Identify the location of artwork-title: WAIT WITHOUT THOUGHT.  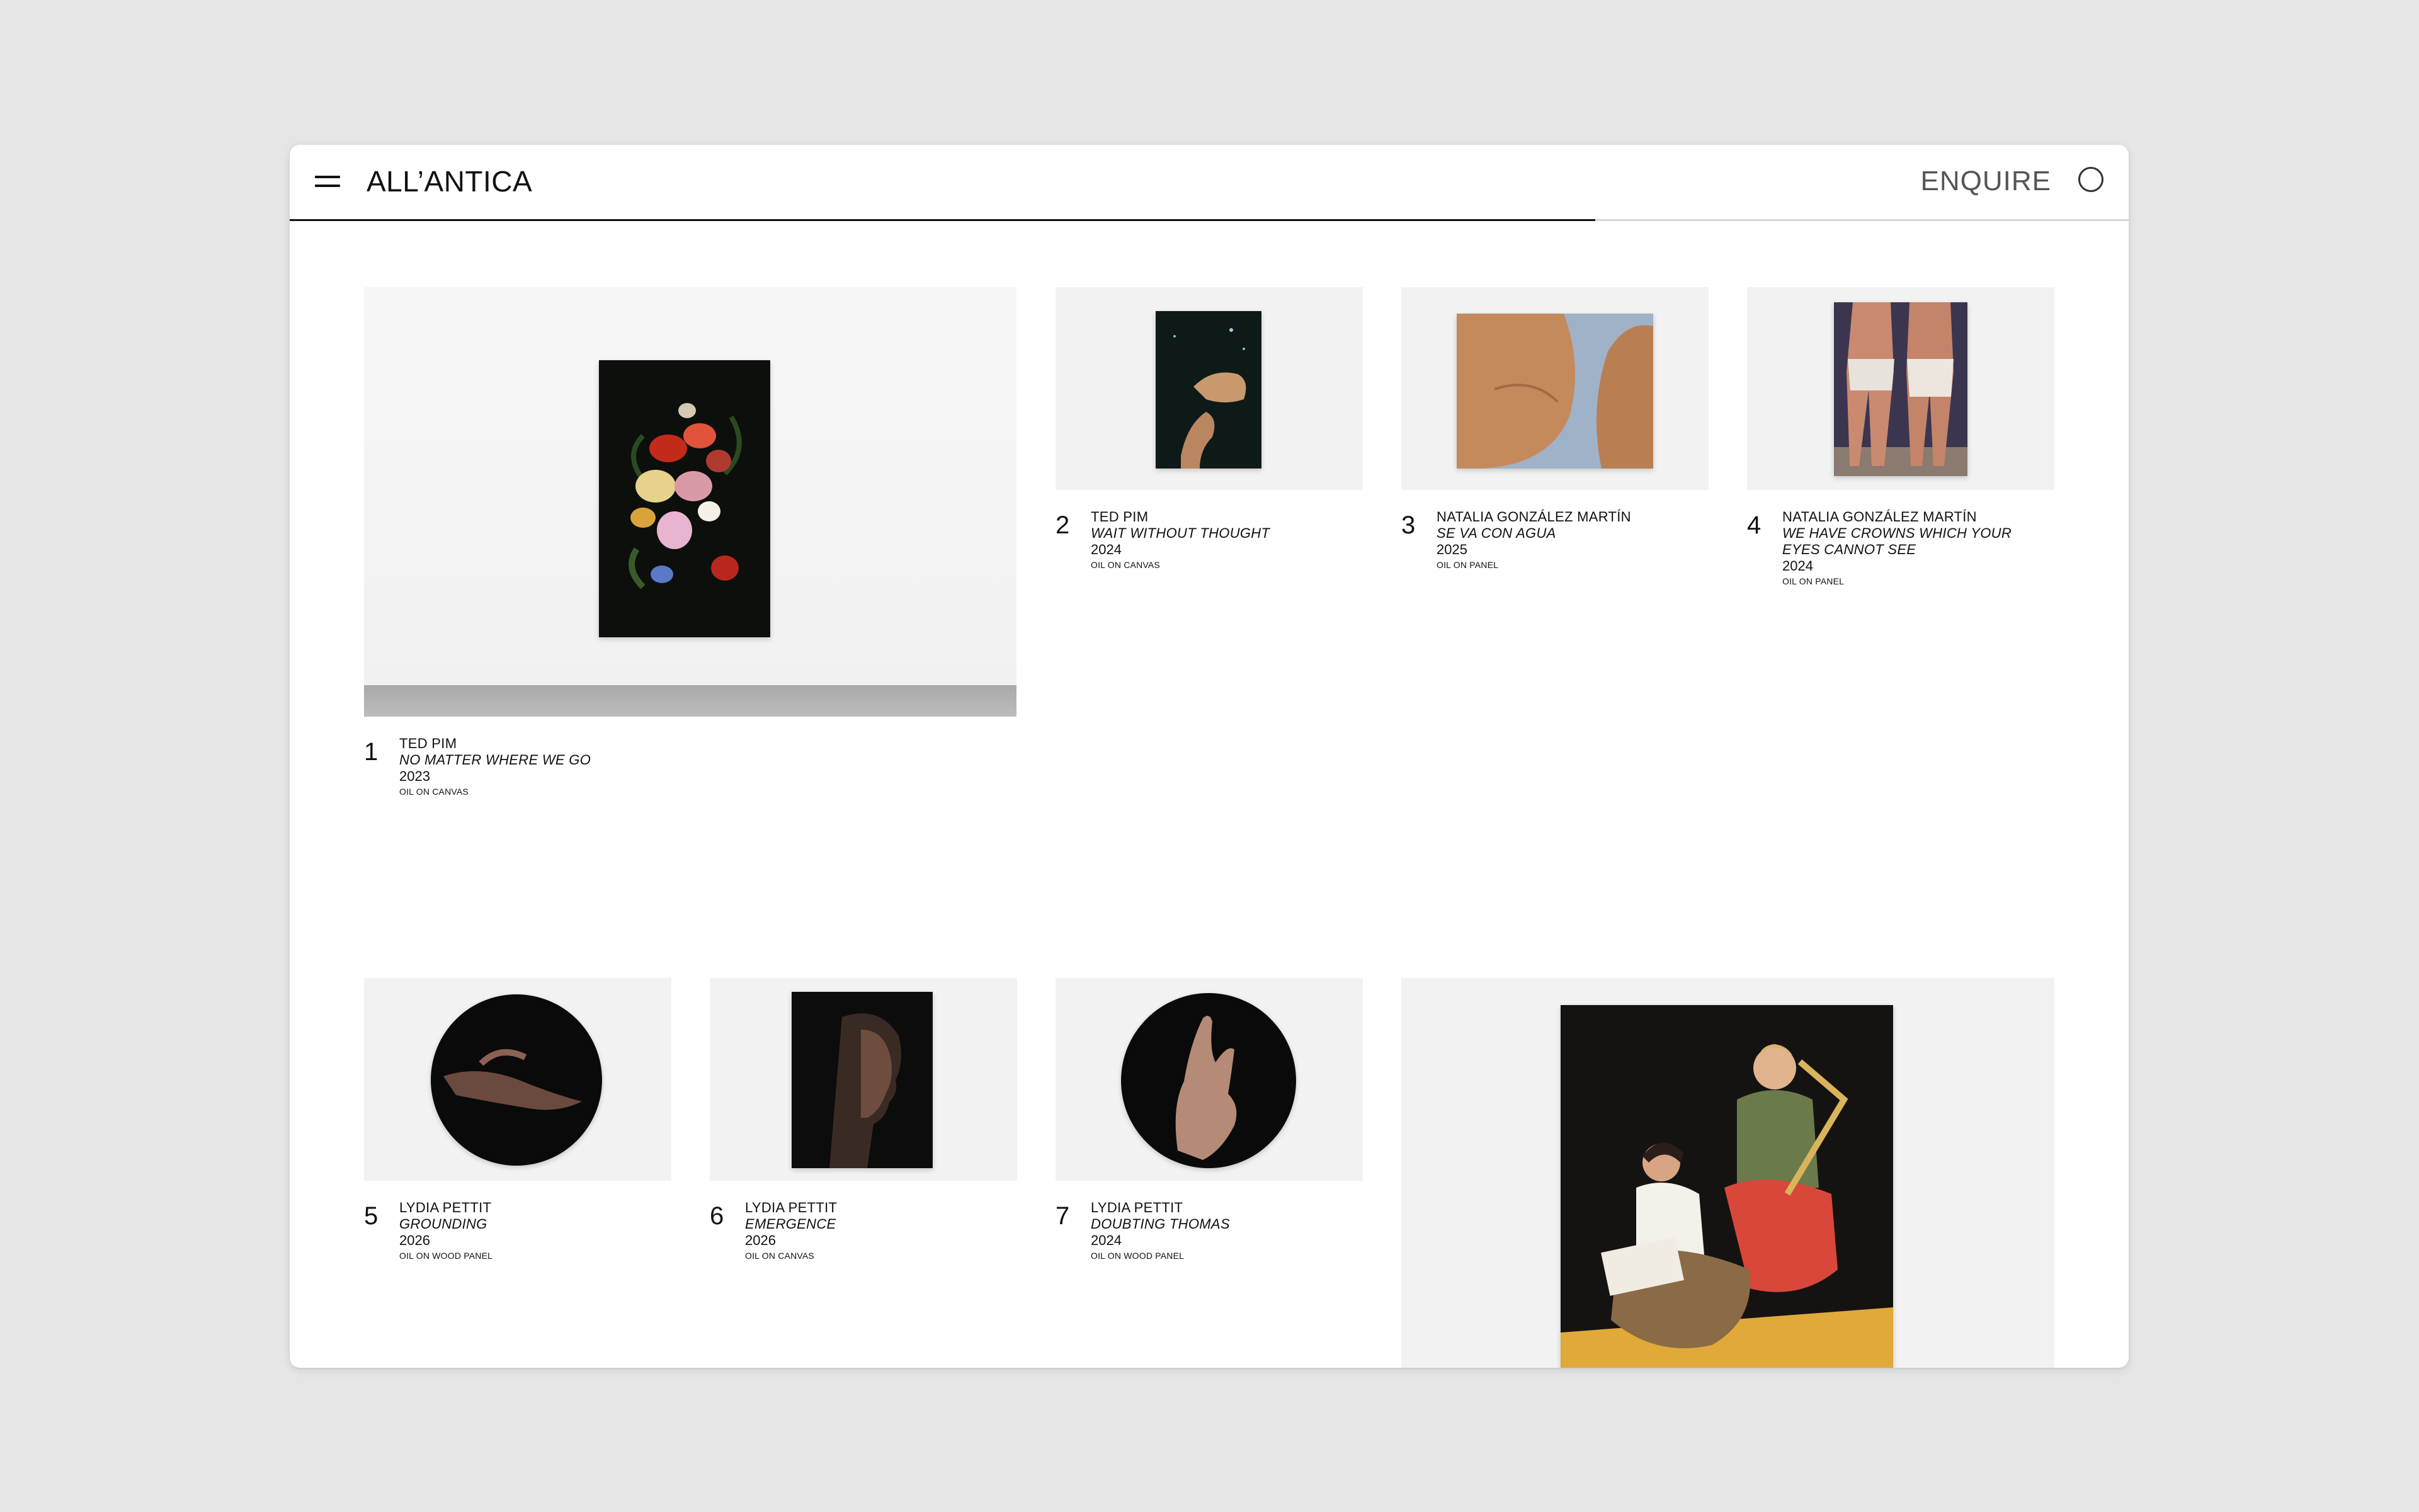
(1180, 533).